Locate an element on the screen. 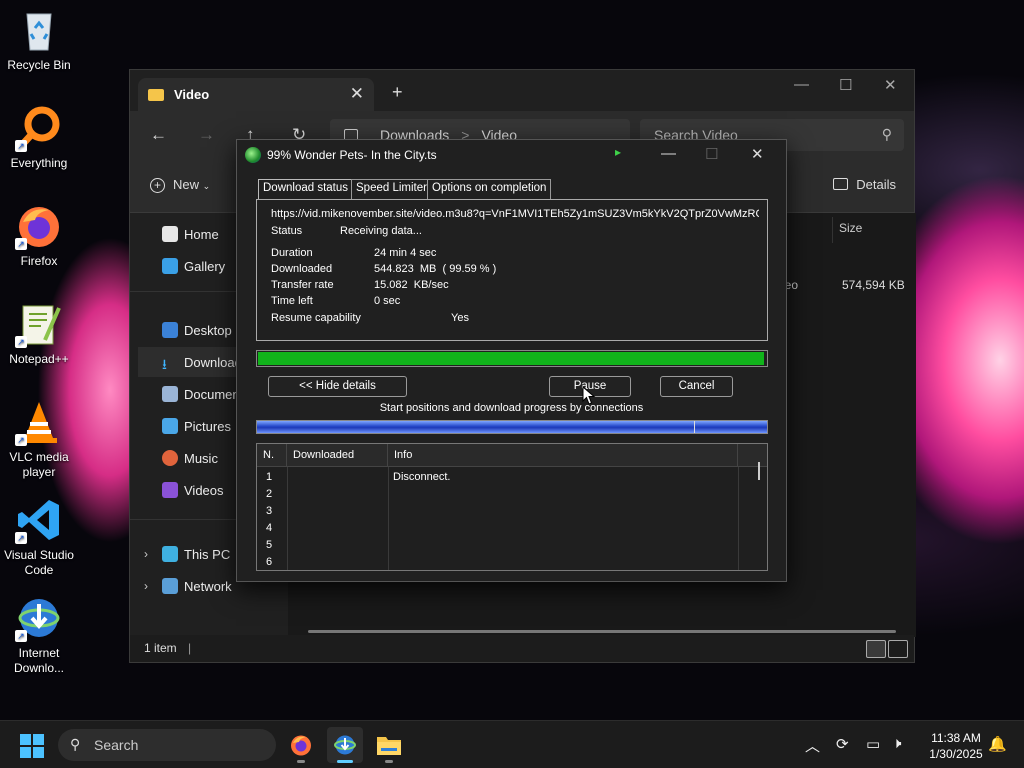 This screenshot has width=1024, height=768. time-left-label: Time left is located at coordinates (292, 301).